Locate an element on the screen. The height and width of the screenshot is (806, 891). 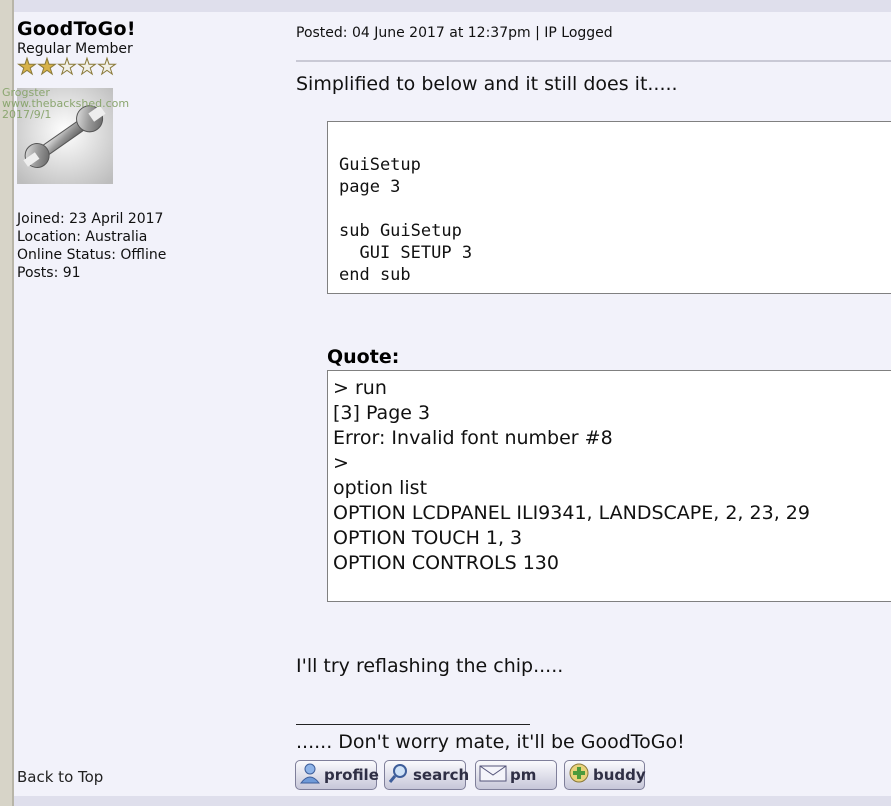
search-button-label: search is located at coordinates (441, 775).